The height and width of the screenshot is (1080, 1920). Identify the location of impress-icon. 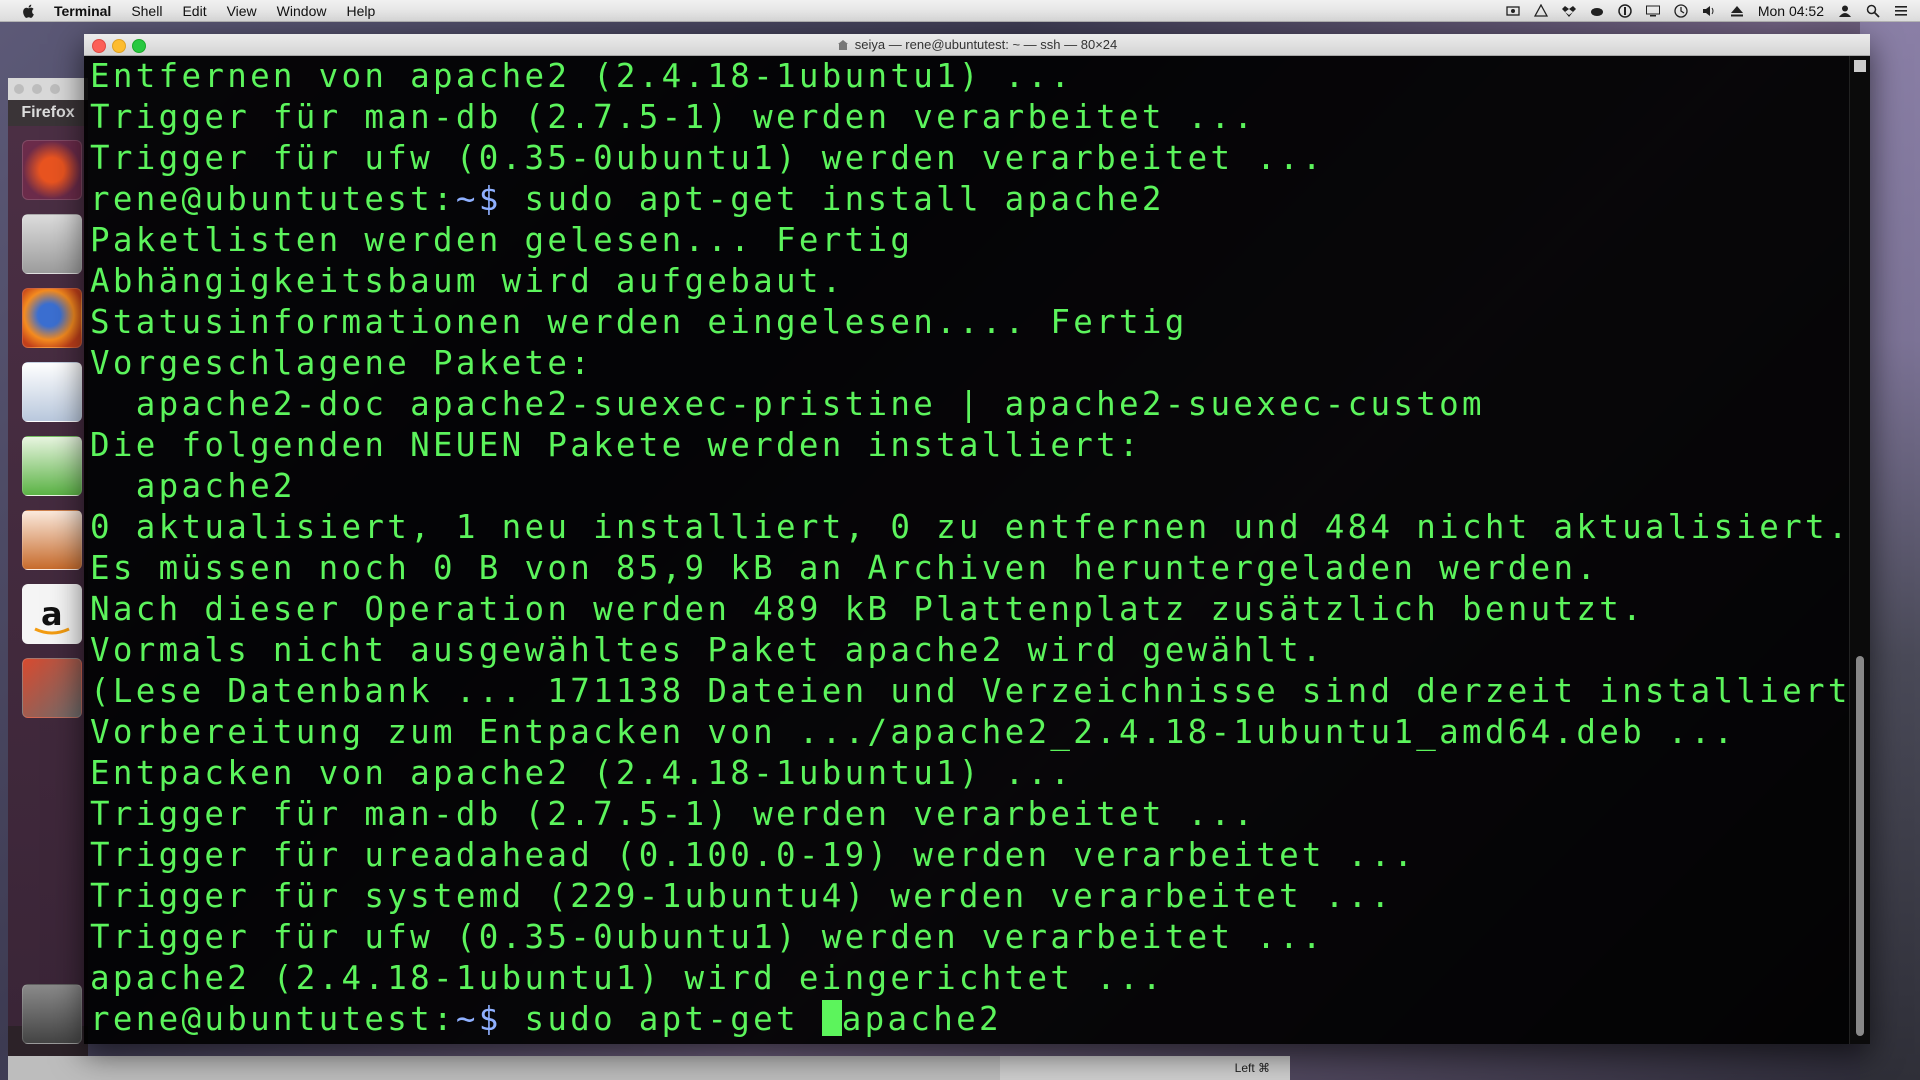
(52, 540).